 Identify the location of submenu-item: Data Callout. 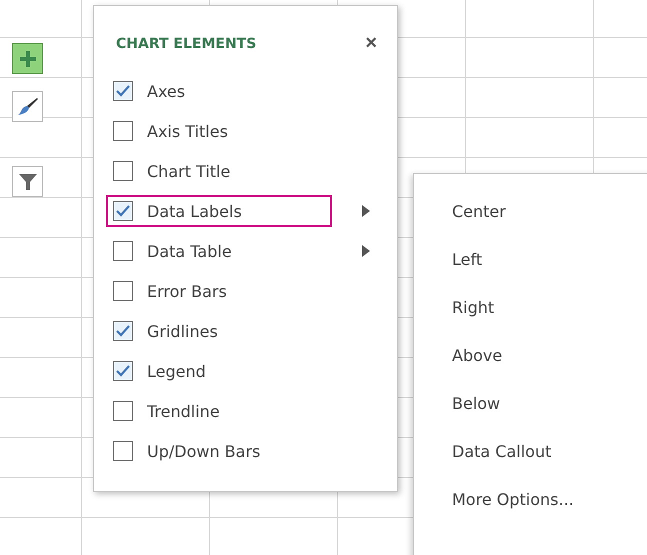
(549, 466).